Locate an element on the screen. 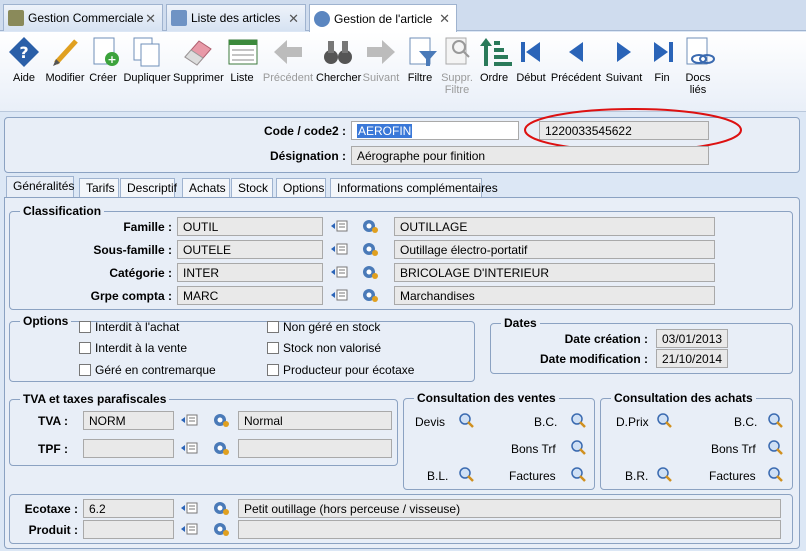 Image resolution: width=806 pixels, height=551 pixels. tva-desc-field: Normal is located at coordinates (315, 420).